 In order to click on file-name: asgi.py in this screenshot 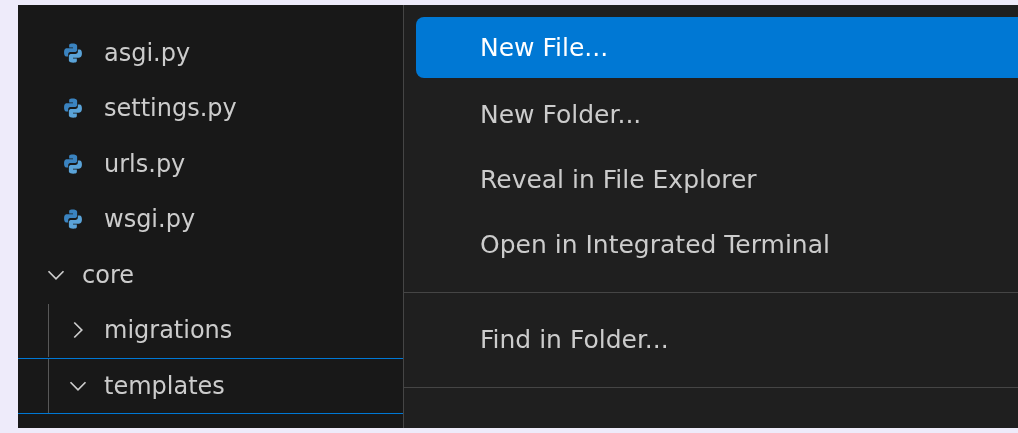, I will do `click(147, 52)`.